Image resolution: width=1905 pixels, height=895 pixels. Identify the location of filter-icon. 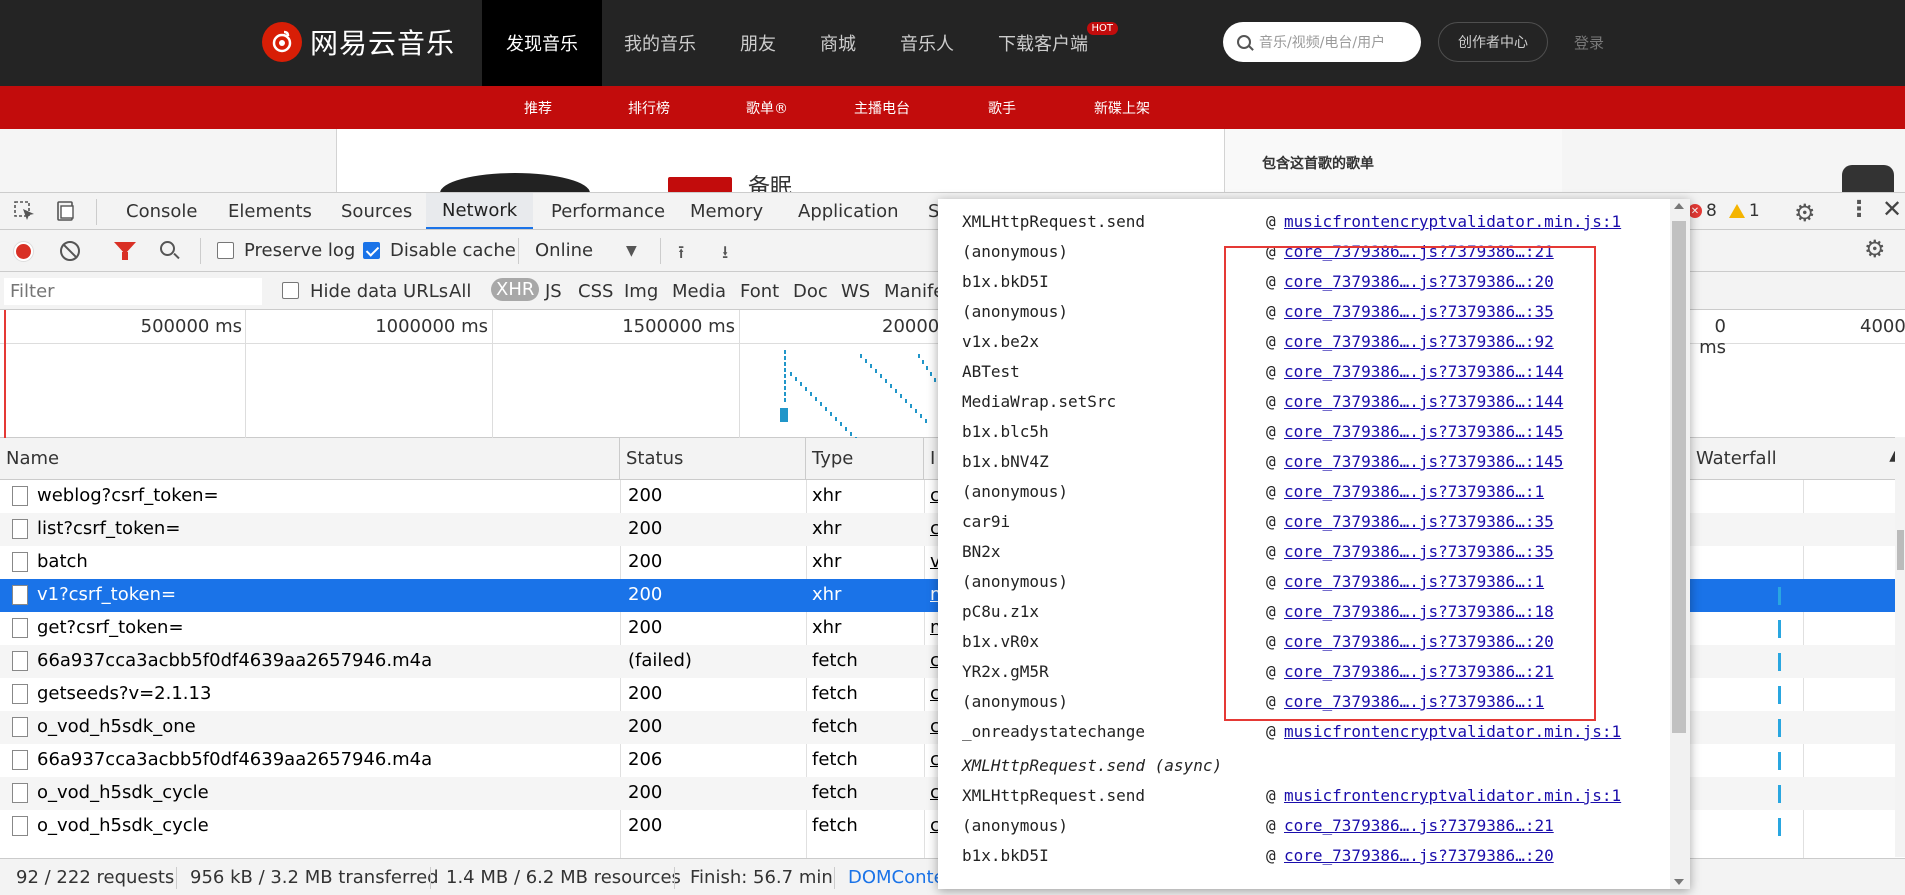
(125, 251).